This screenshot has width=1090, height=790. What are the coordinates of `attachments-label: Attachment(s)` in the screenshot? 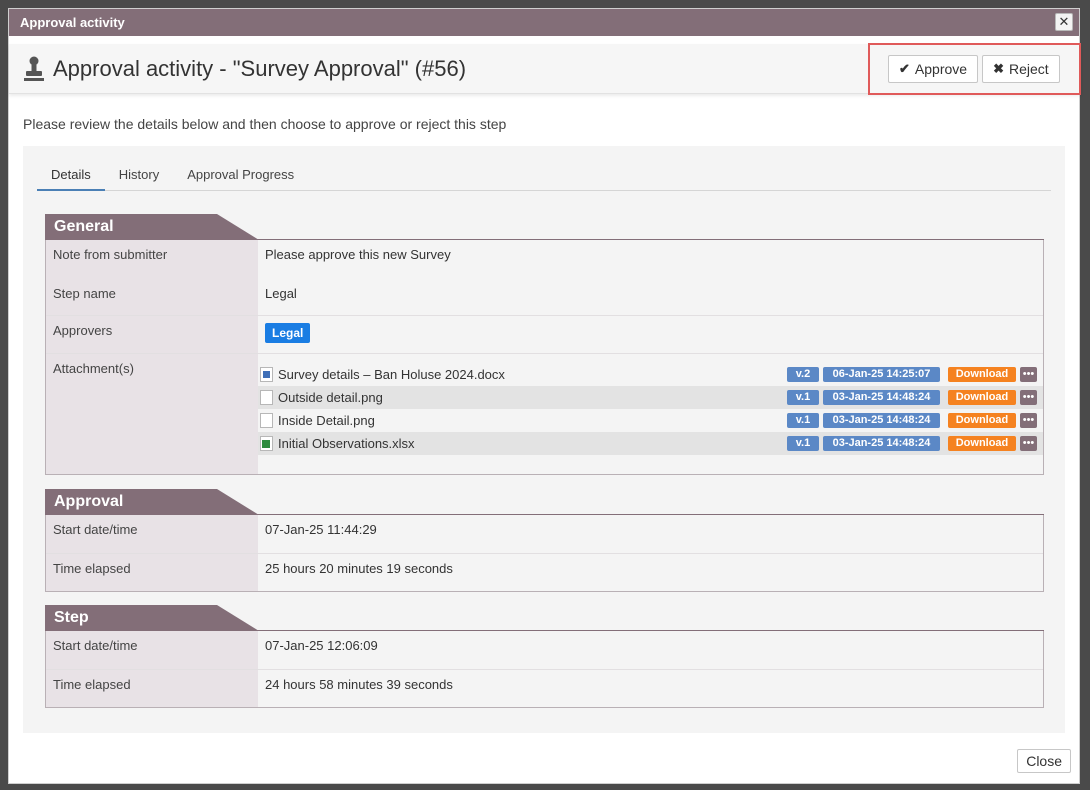 It's located at (152, 414).